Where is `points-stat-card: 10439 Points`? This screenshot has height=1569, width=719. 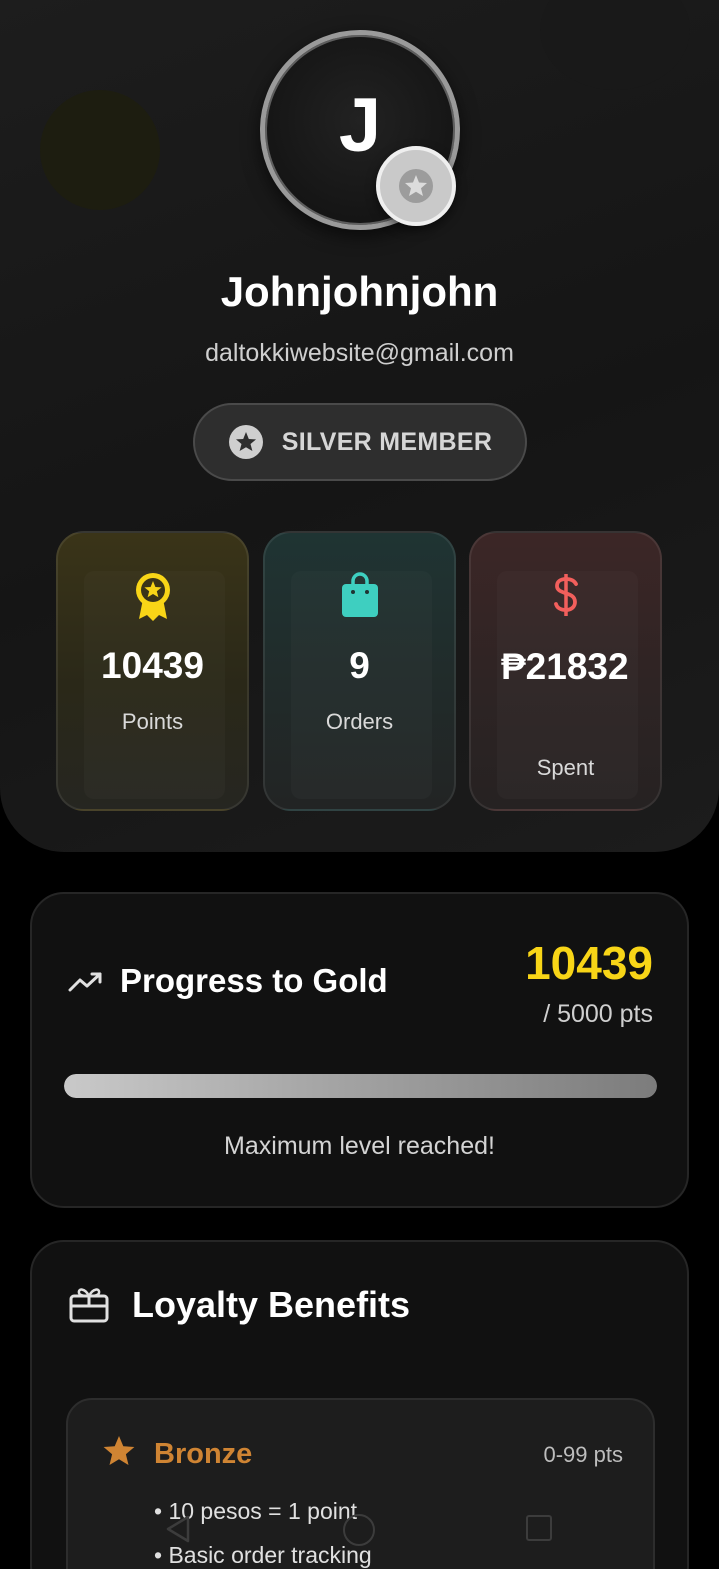
points-stat-card: 10439 Points is located at coordinates (152, 671).